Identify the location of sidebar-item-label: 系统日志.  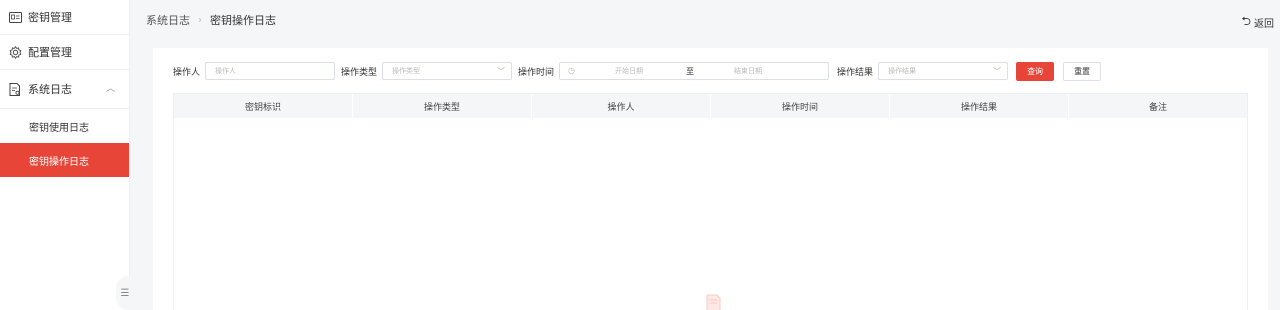
(50, 89).